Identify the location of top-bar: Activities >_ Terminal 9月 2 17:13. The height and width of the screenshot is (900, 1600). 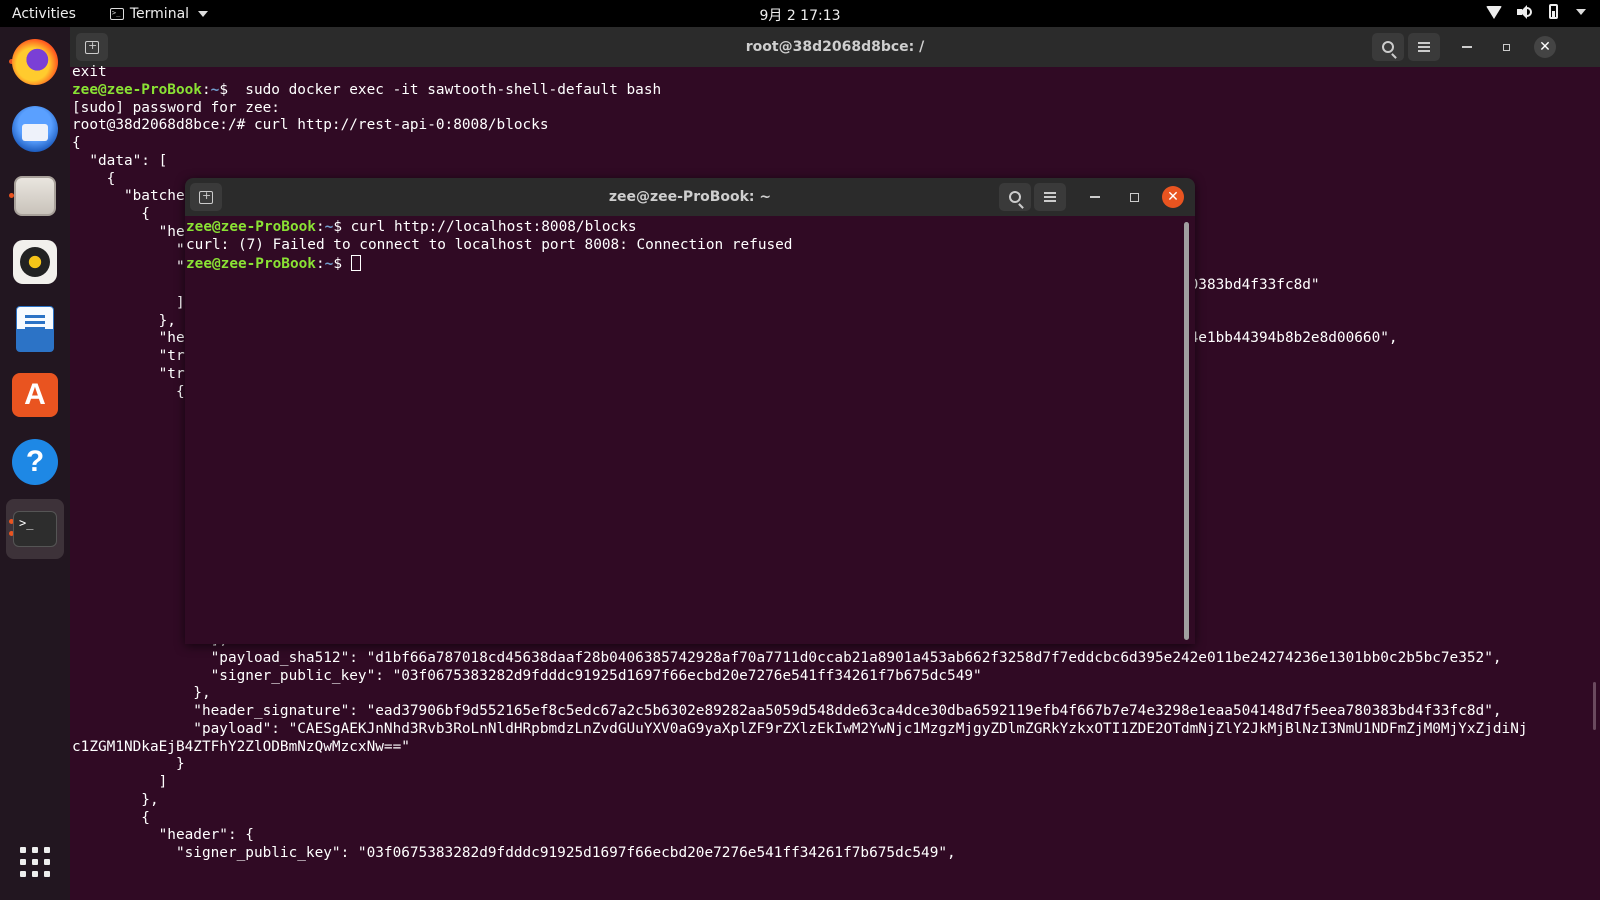
(800, 13).